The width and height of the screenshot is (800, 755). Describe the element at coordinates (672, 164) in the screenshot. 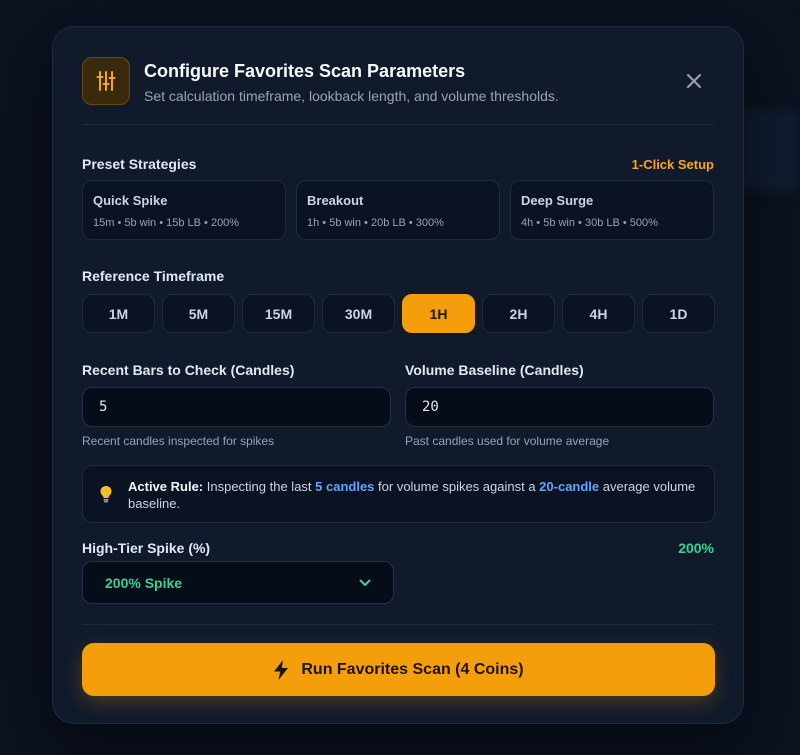

I see `one-click-badge: 1-Click Setup` at that location.